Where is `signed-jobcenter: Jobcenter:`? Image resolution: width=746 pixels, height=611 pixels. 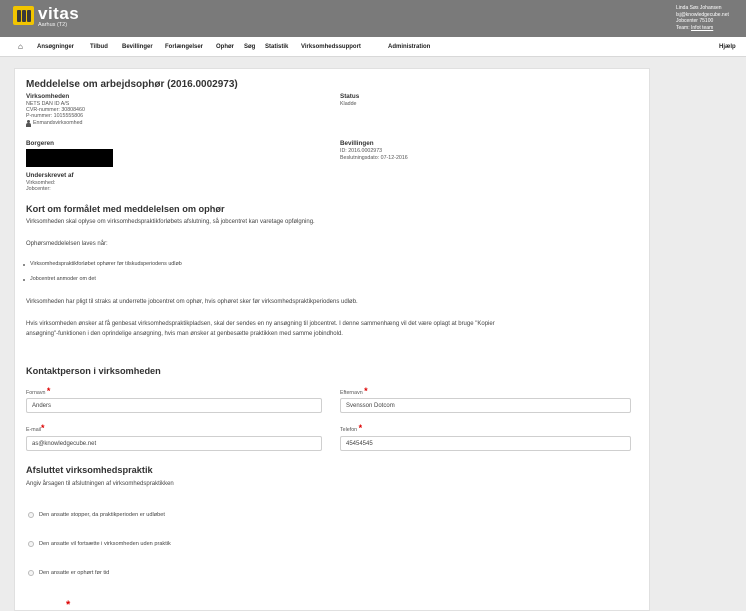
signed-jobcenter: Jobcenter: is located at coordinates (38, 189).